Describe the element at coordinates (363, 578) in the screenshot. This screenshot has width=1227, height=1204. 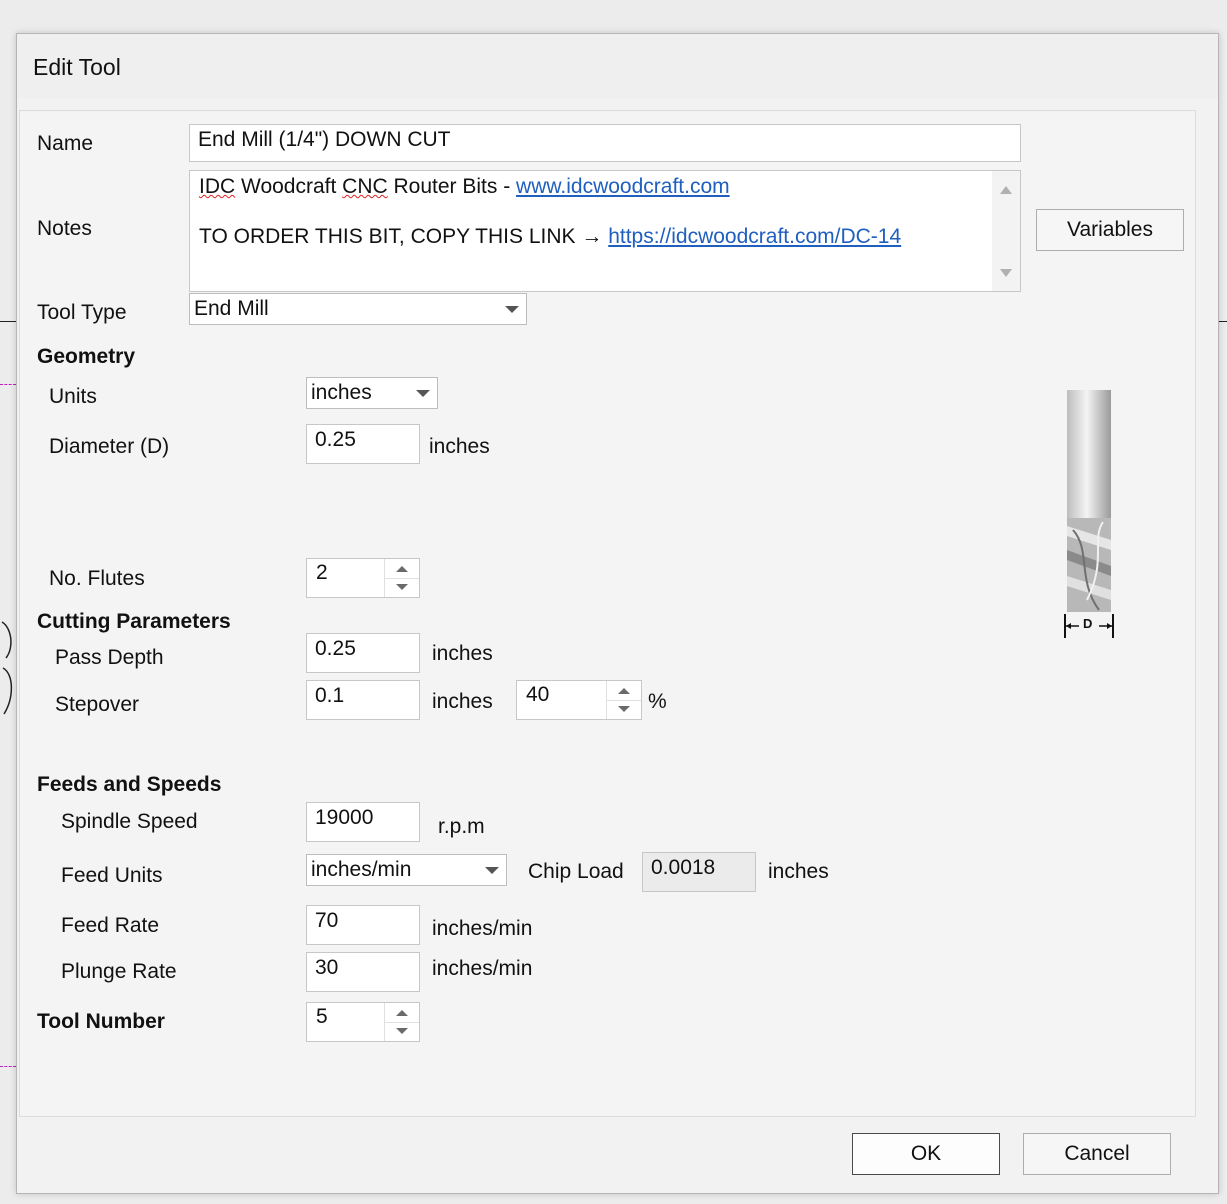
I see `flutes-spinner: 2` at that location.